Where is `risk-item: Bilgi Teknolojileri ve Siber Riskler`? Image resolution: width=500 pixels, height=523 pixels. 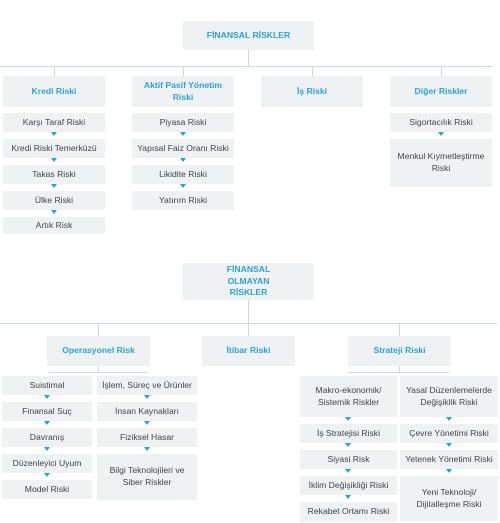
risk-item: Bilgi Teknolojileri ve Siber Riskler is located at coordinates (147, 477).